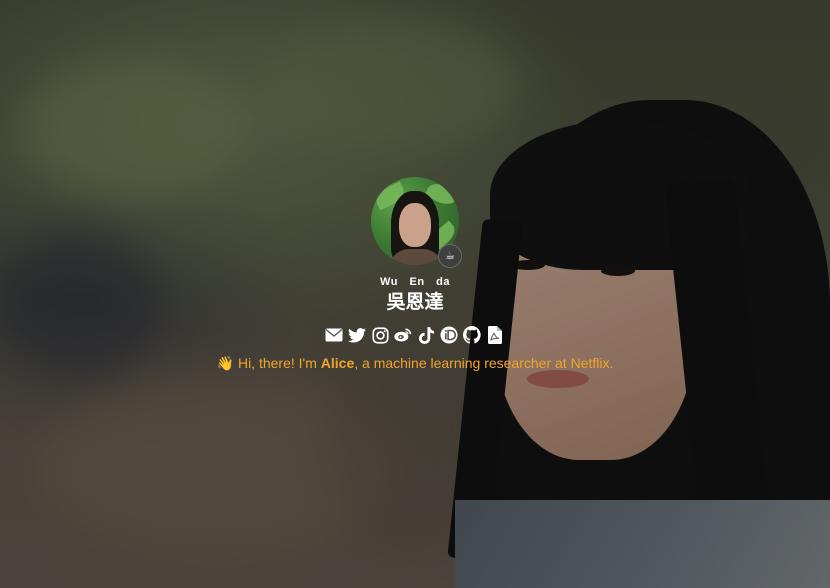  I want to click on github-icon, so click(472, 335).